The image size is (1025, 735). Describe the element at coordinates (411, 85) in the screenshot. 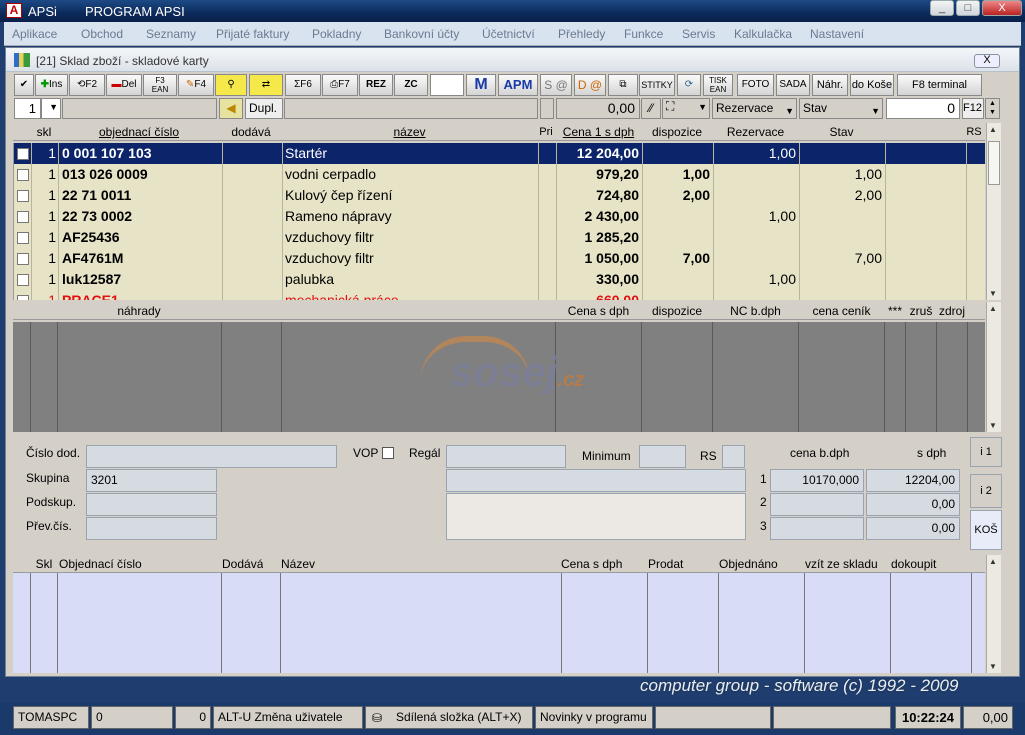

I see `zc-button: ZC` at that location.